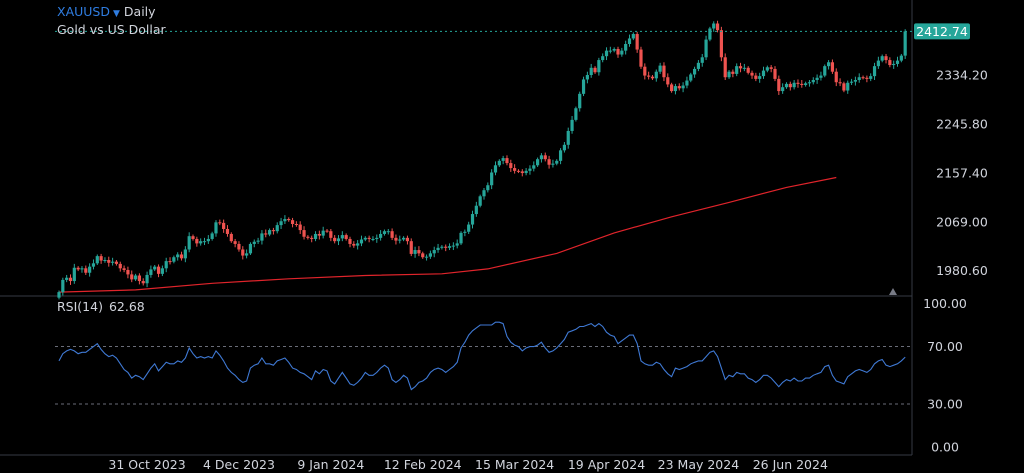 The height and width of the screenshot is (473, 1024). Describe the element at coordinates (239, 464) in the screenshot. I see `time-tick-label: 4 Dec 2023` at that location.